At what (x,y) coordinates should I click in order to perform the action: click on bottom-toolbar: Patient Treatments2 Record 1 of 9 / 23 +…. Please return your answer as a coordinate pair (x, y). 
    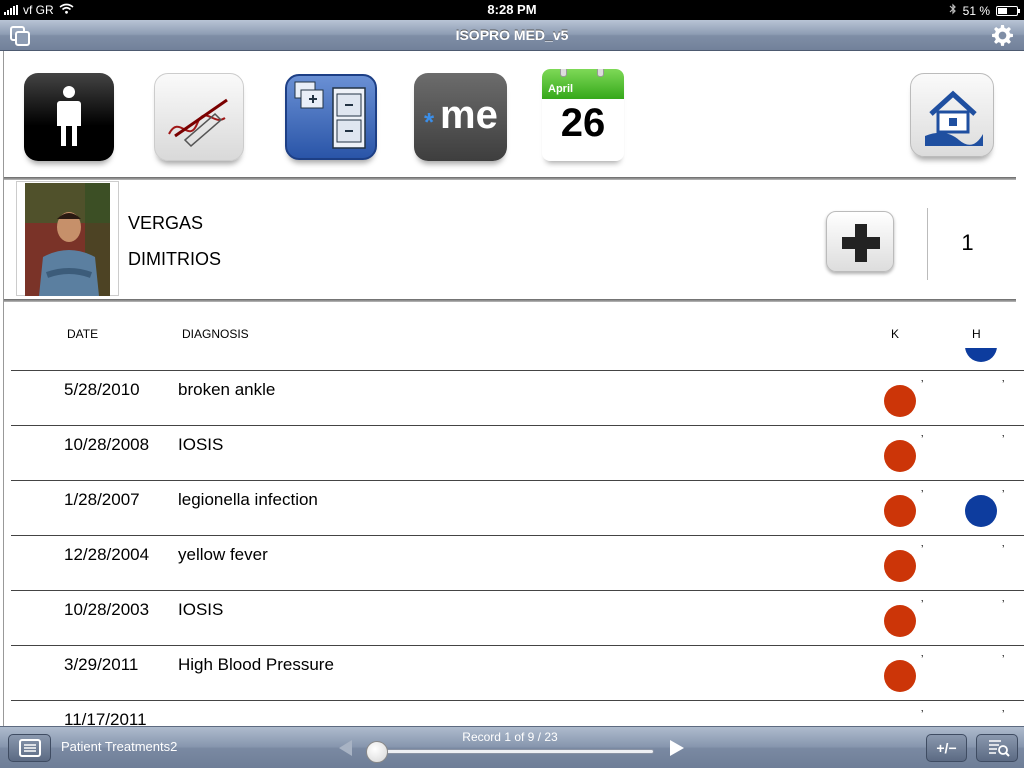
    Looking at the image, I should click on (512, 747).